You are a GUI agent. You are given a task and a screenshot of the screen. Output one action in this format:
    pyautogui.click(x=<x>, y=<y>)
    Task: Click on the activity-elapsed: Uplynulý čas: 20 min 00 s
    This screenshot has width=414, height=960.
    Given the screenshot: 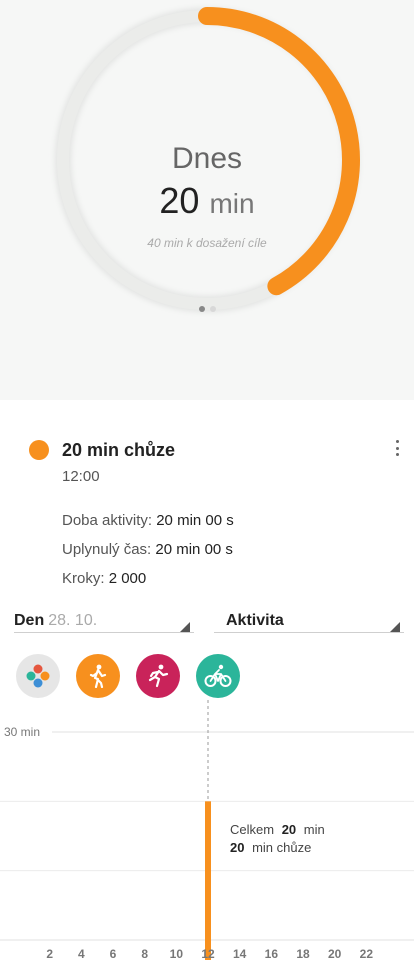 What is the action you would take?
    pyautogui.click(x=147, y=549)
    